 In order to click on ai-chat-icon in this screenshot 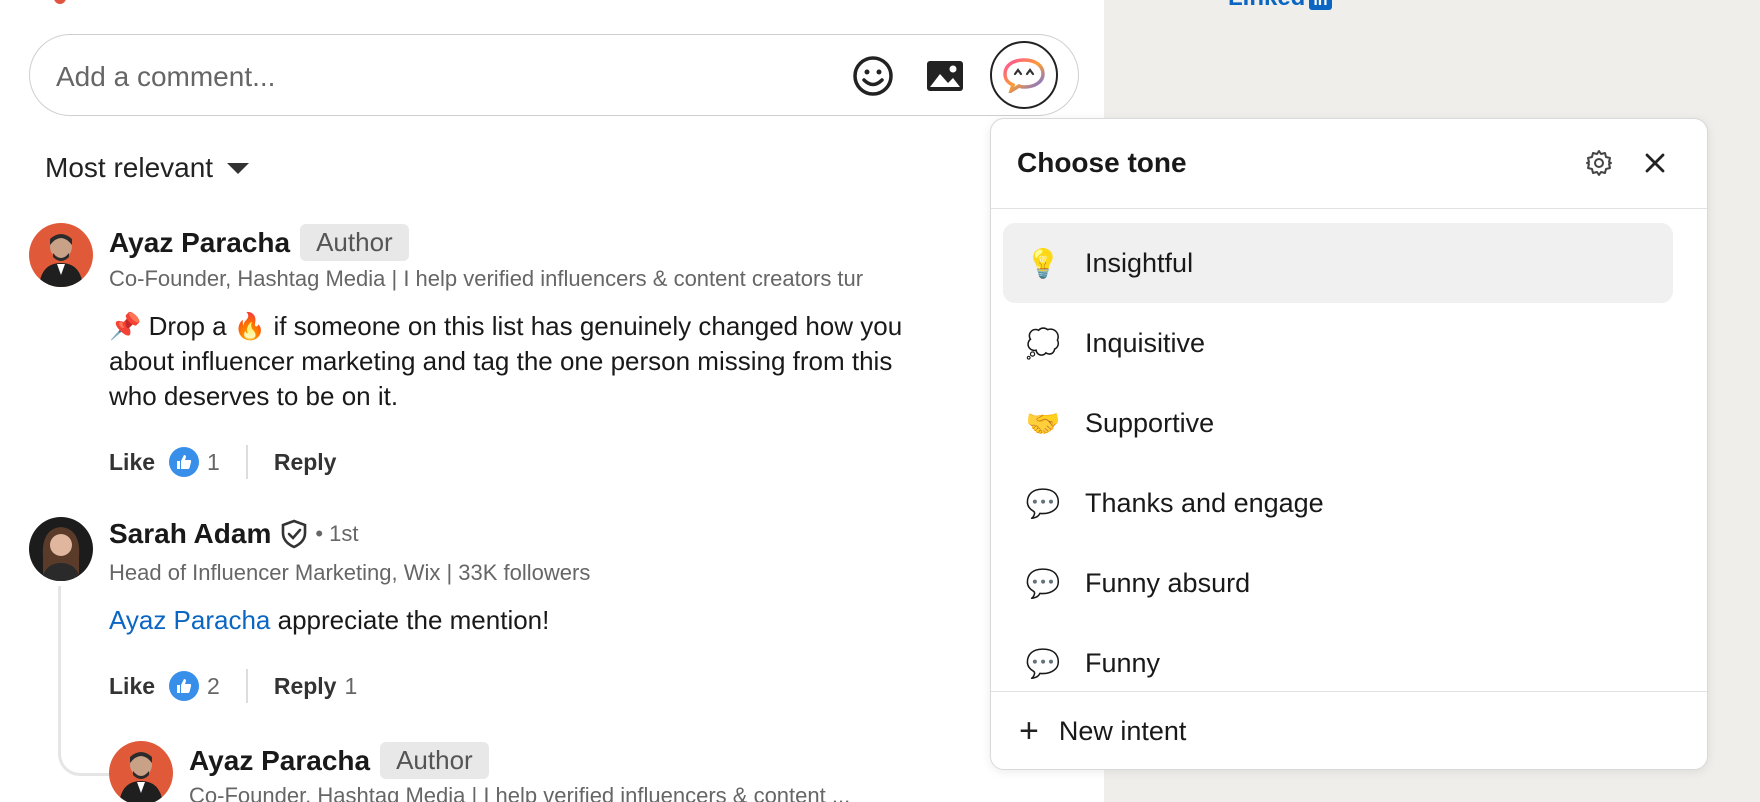, I will do `click(1024, 75)`.